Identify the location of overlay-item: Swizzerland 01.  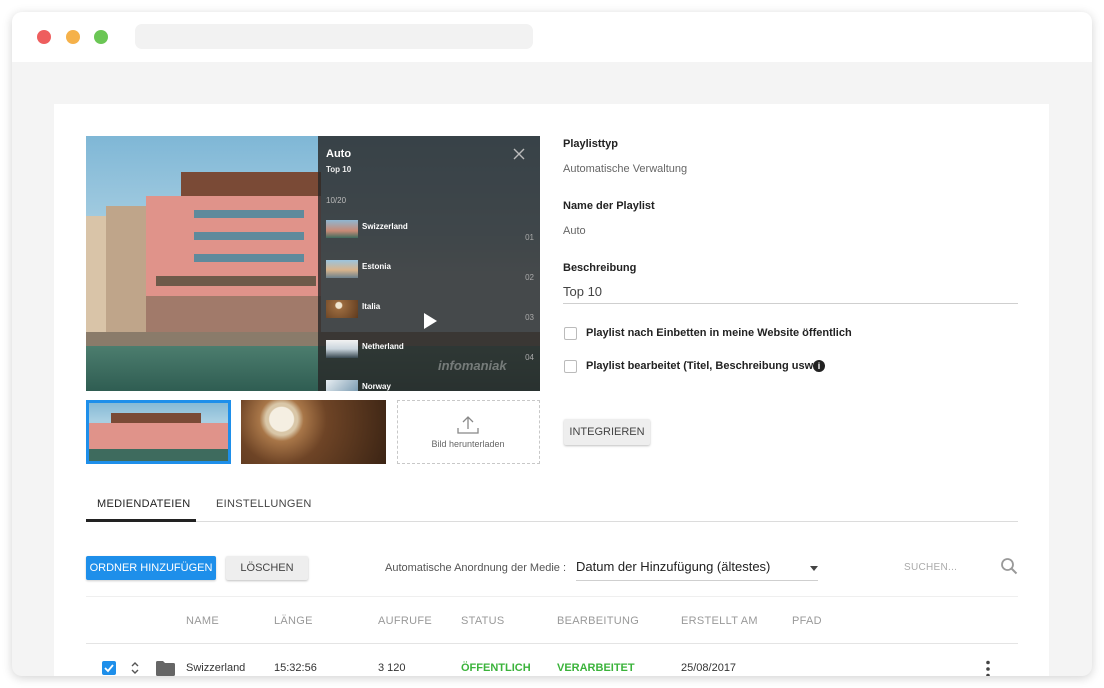
(430, 238).